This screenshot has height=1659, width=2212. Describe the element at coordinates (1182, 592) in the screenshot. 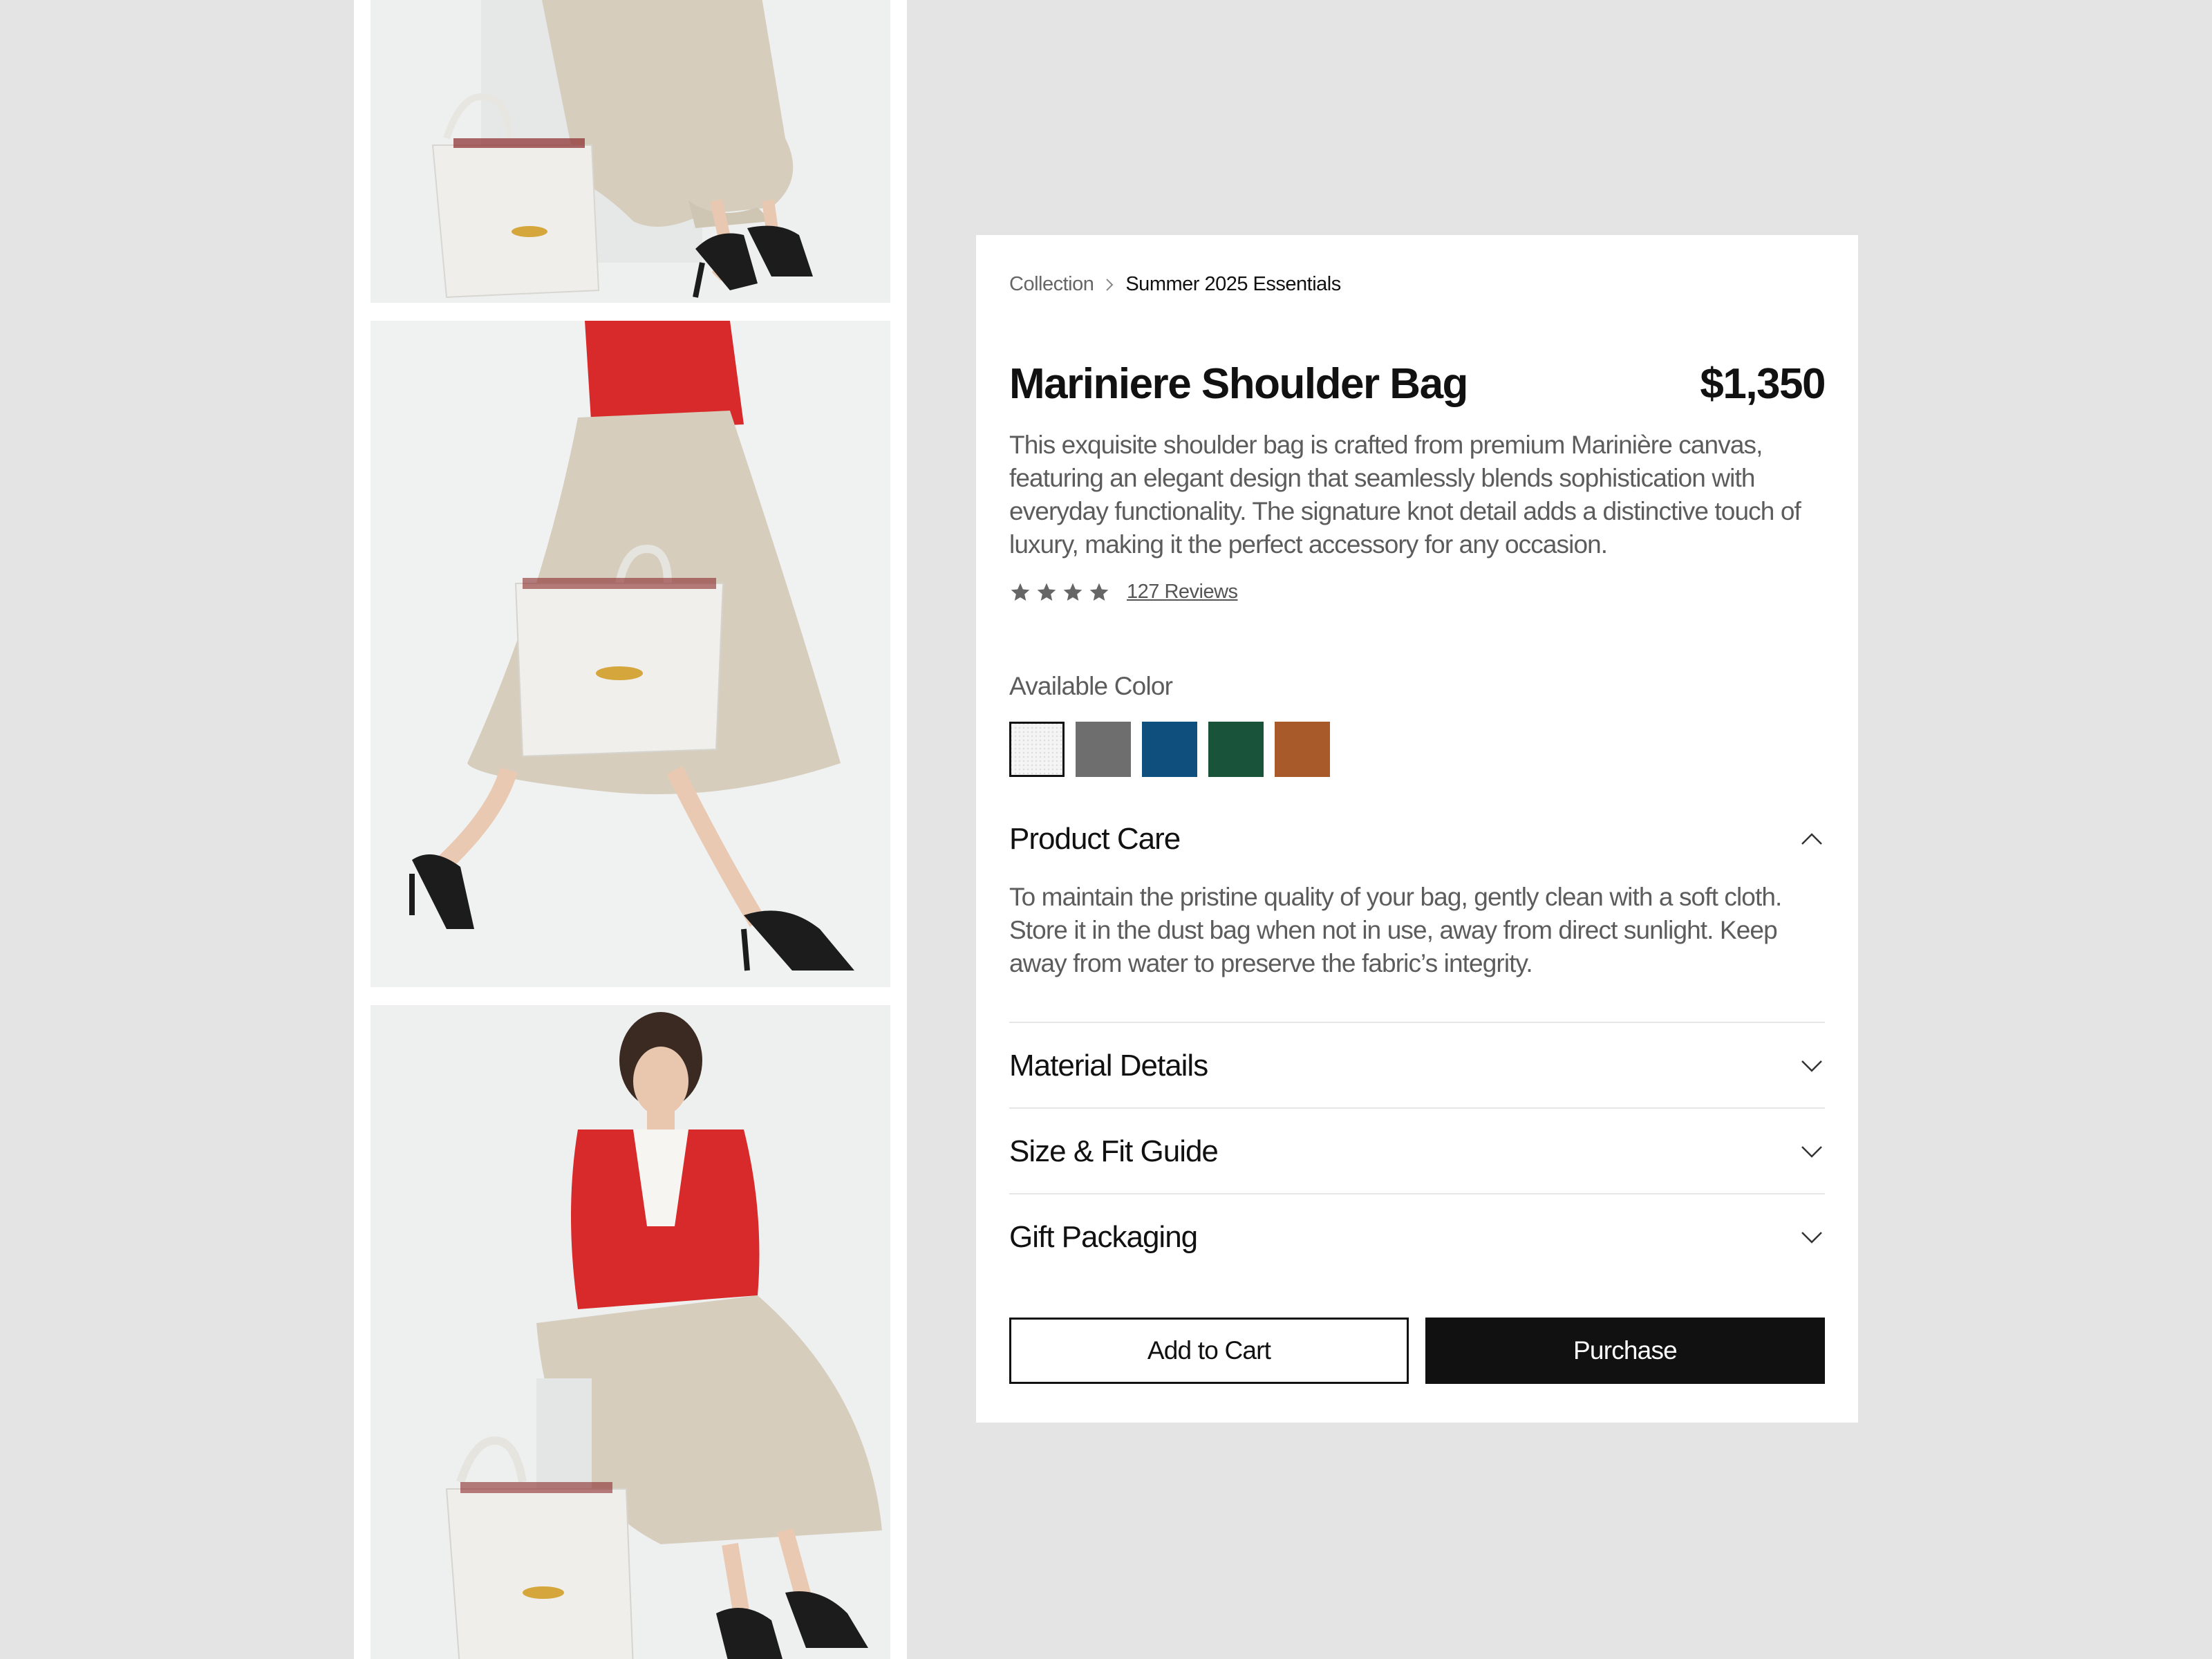

I see `reviews-link: 127 Reviews` at that location.